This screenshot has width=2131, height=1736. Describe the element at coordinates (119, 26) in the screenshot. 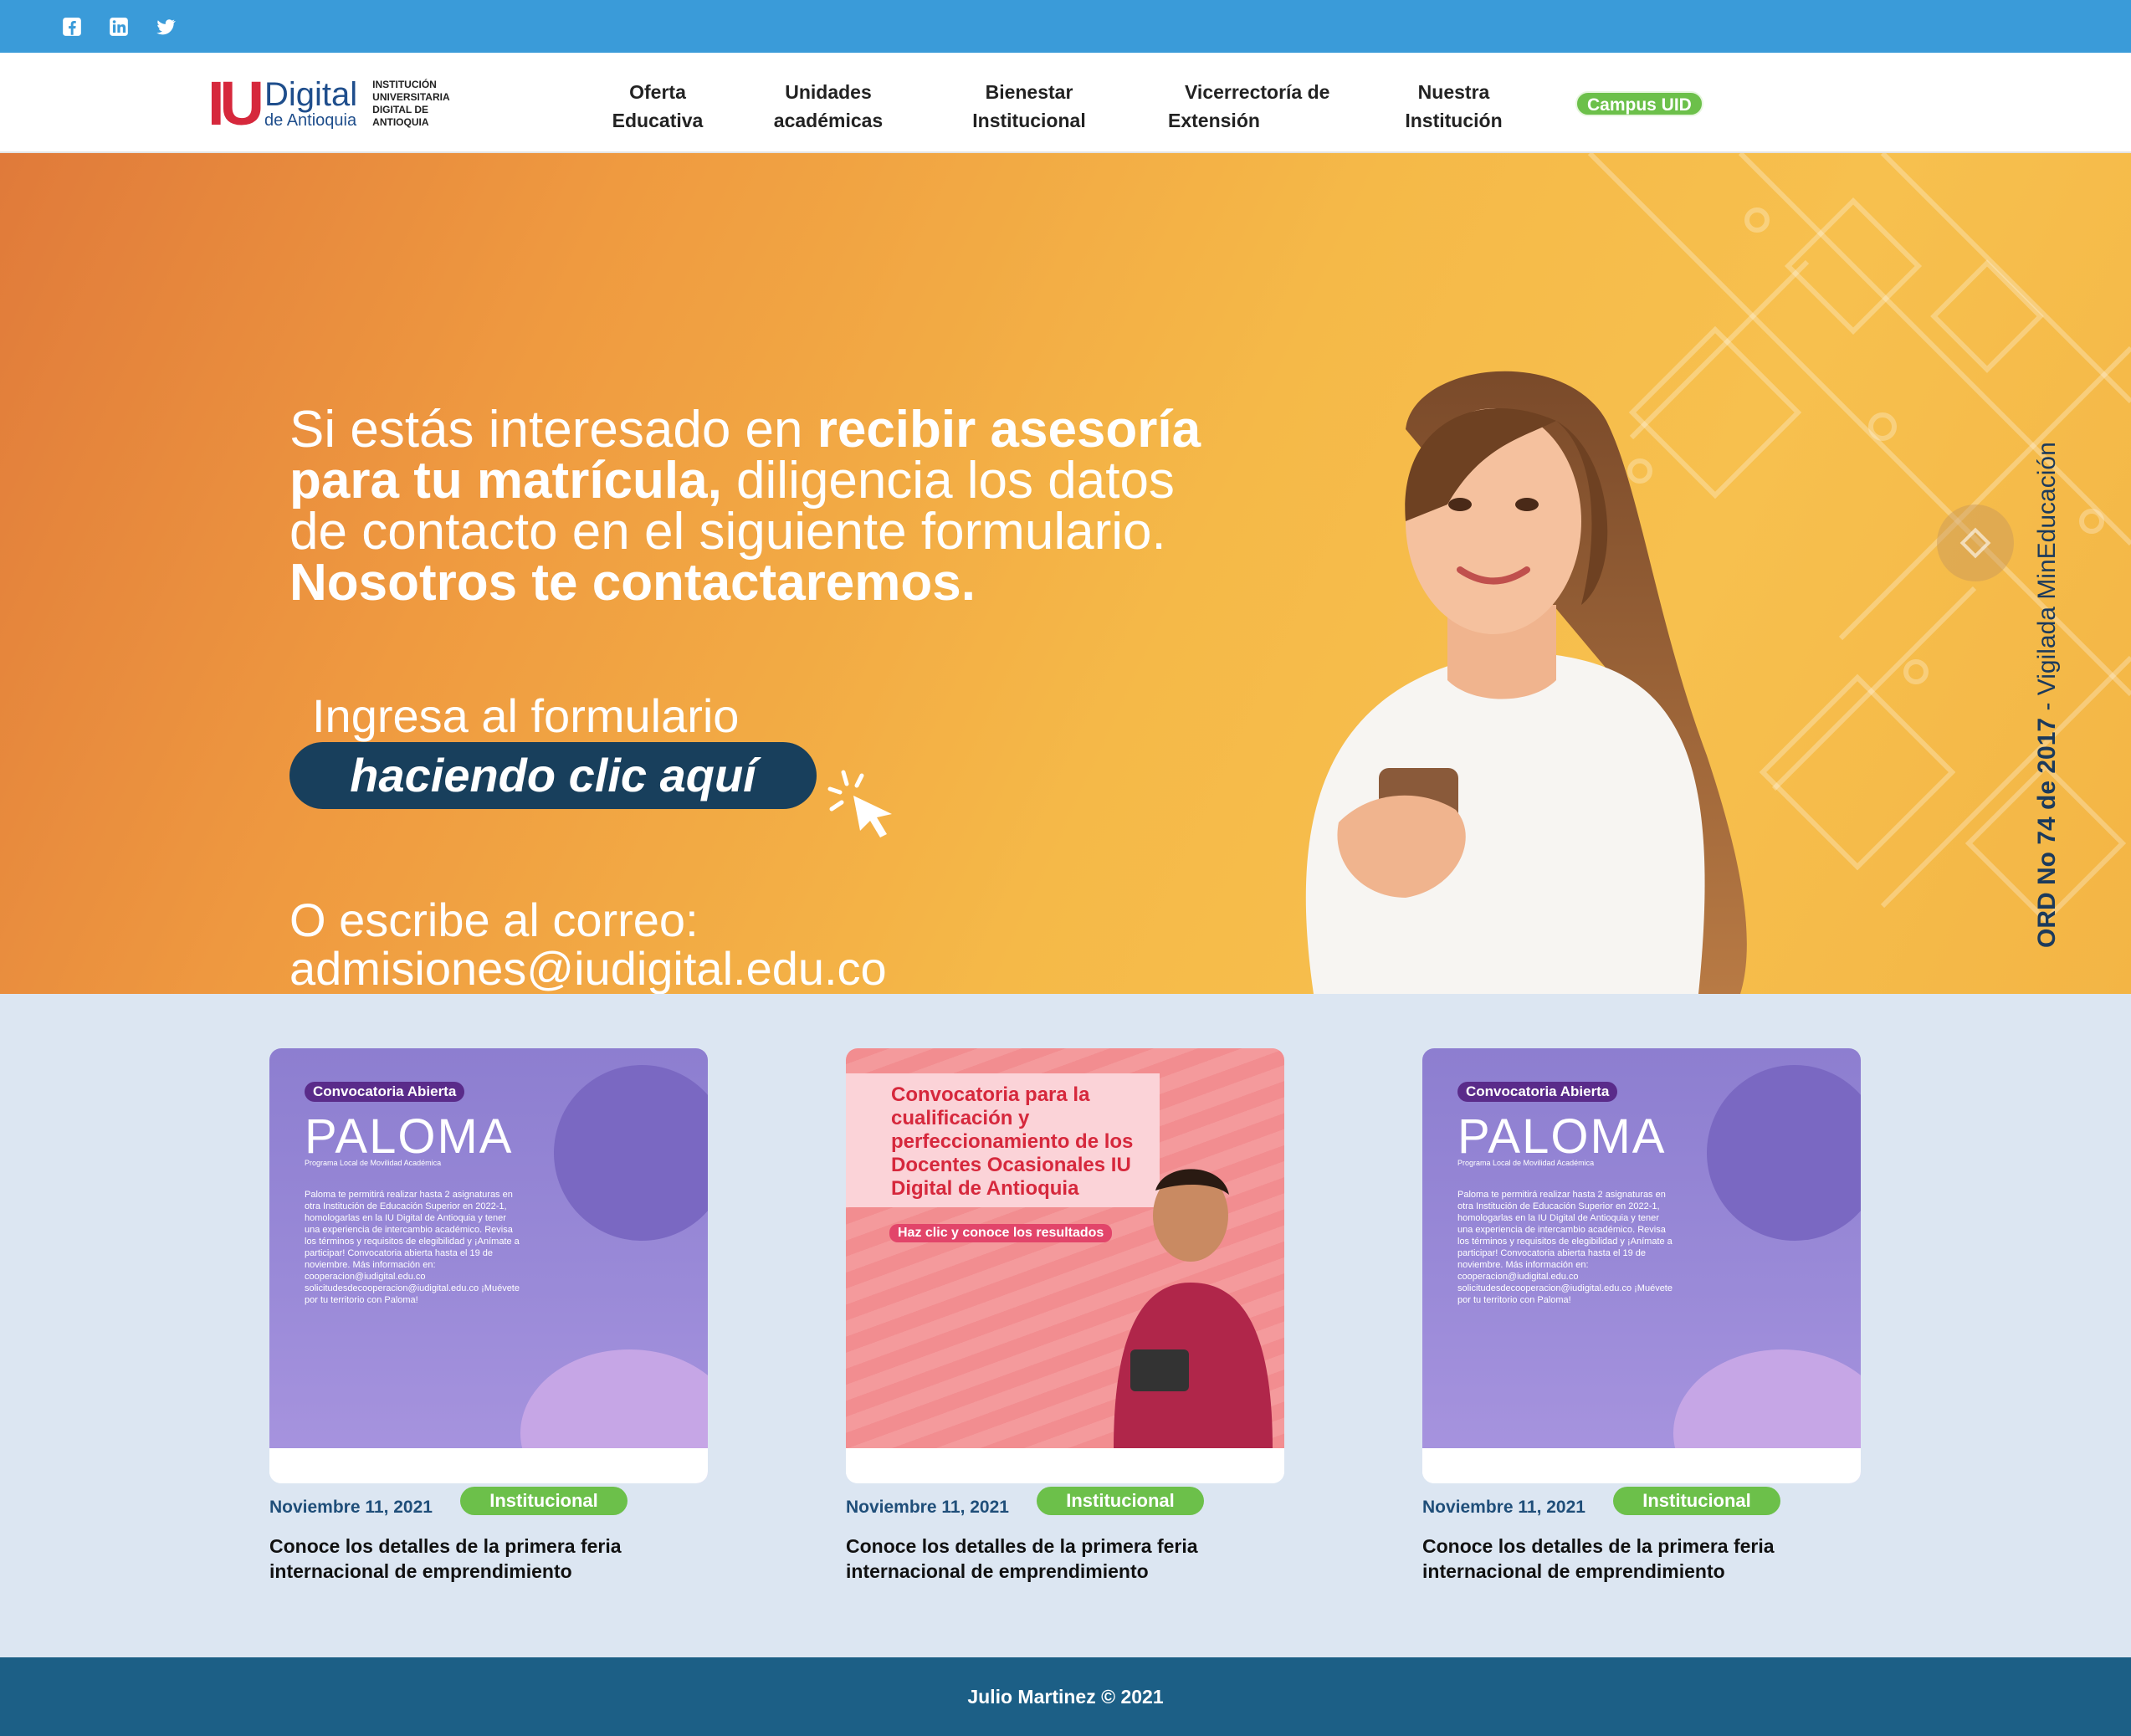

I see `linkedin-icon` at that location.